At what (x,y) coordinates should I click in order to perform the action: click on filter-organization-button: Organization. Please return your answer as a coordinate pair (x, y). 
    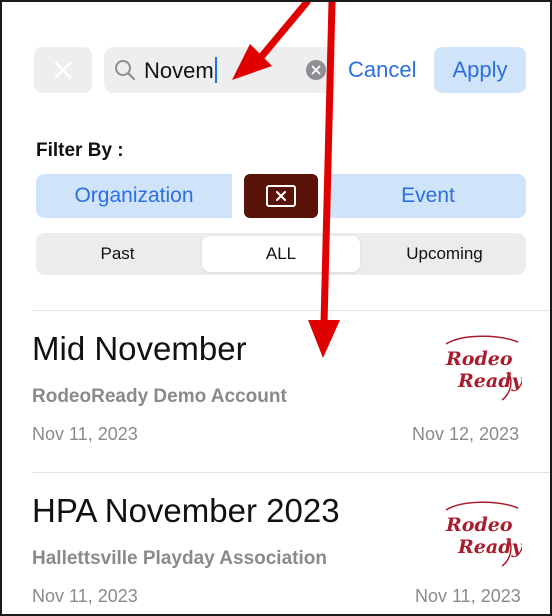
    Looking at the image, I should click on (134, 196).